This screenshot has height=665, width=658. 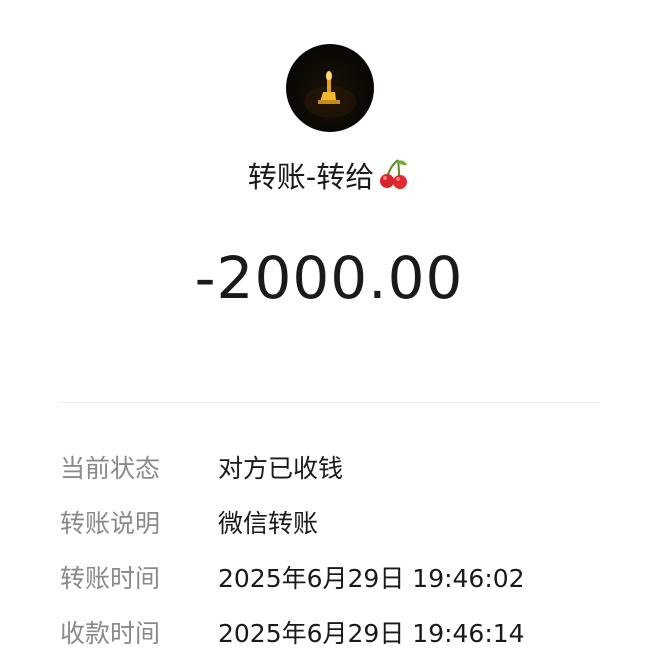 What do you see at coordinates (311, 177) in the screenshot?
I see `transfer-title-text: 转账-转给` at bounding box center [311, 177].